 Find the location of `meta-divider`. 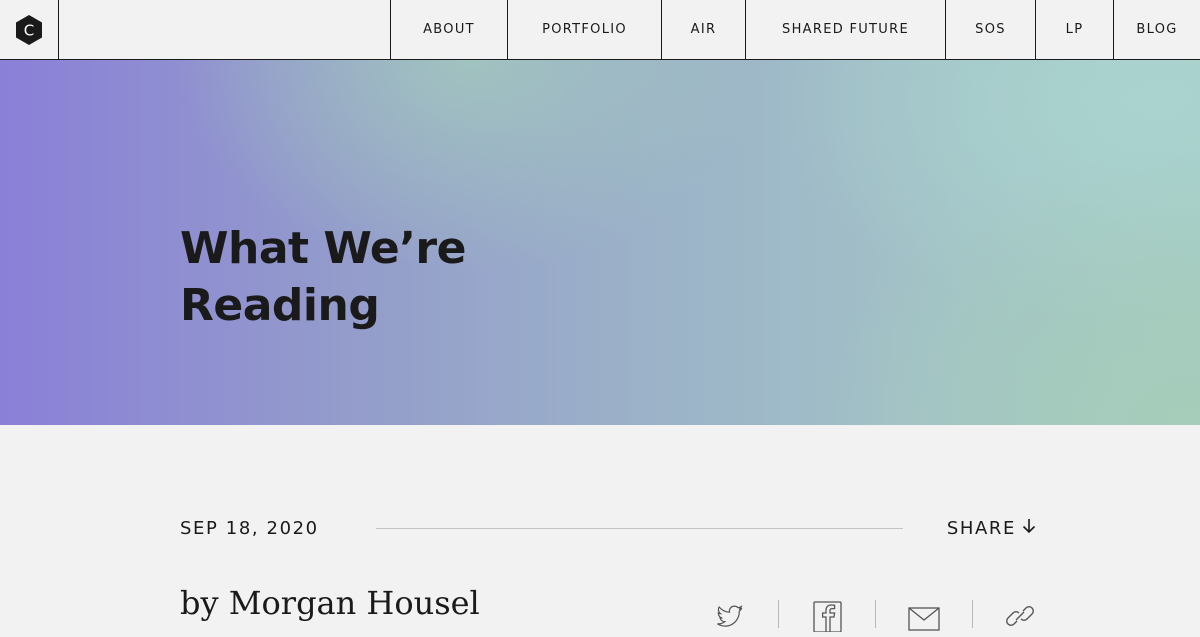

meta-divider is located at coordinates (639, 528).